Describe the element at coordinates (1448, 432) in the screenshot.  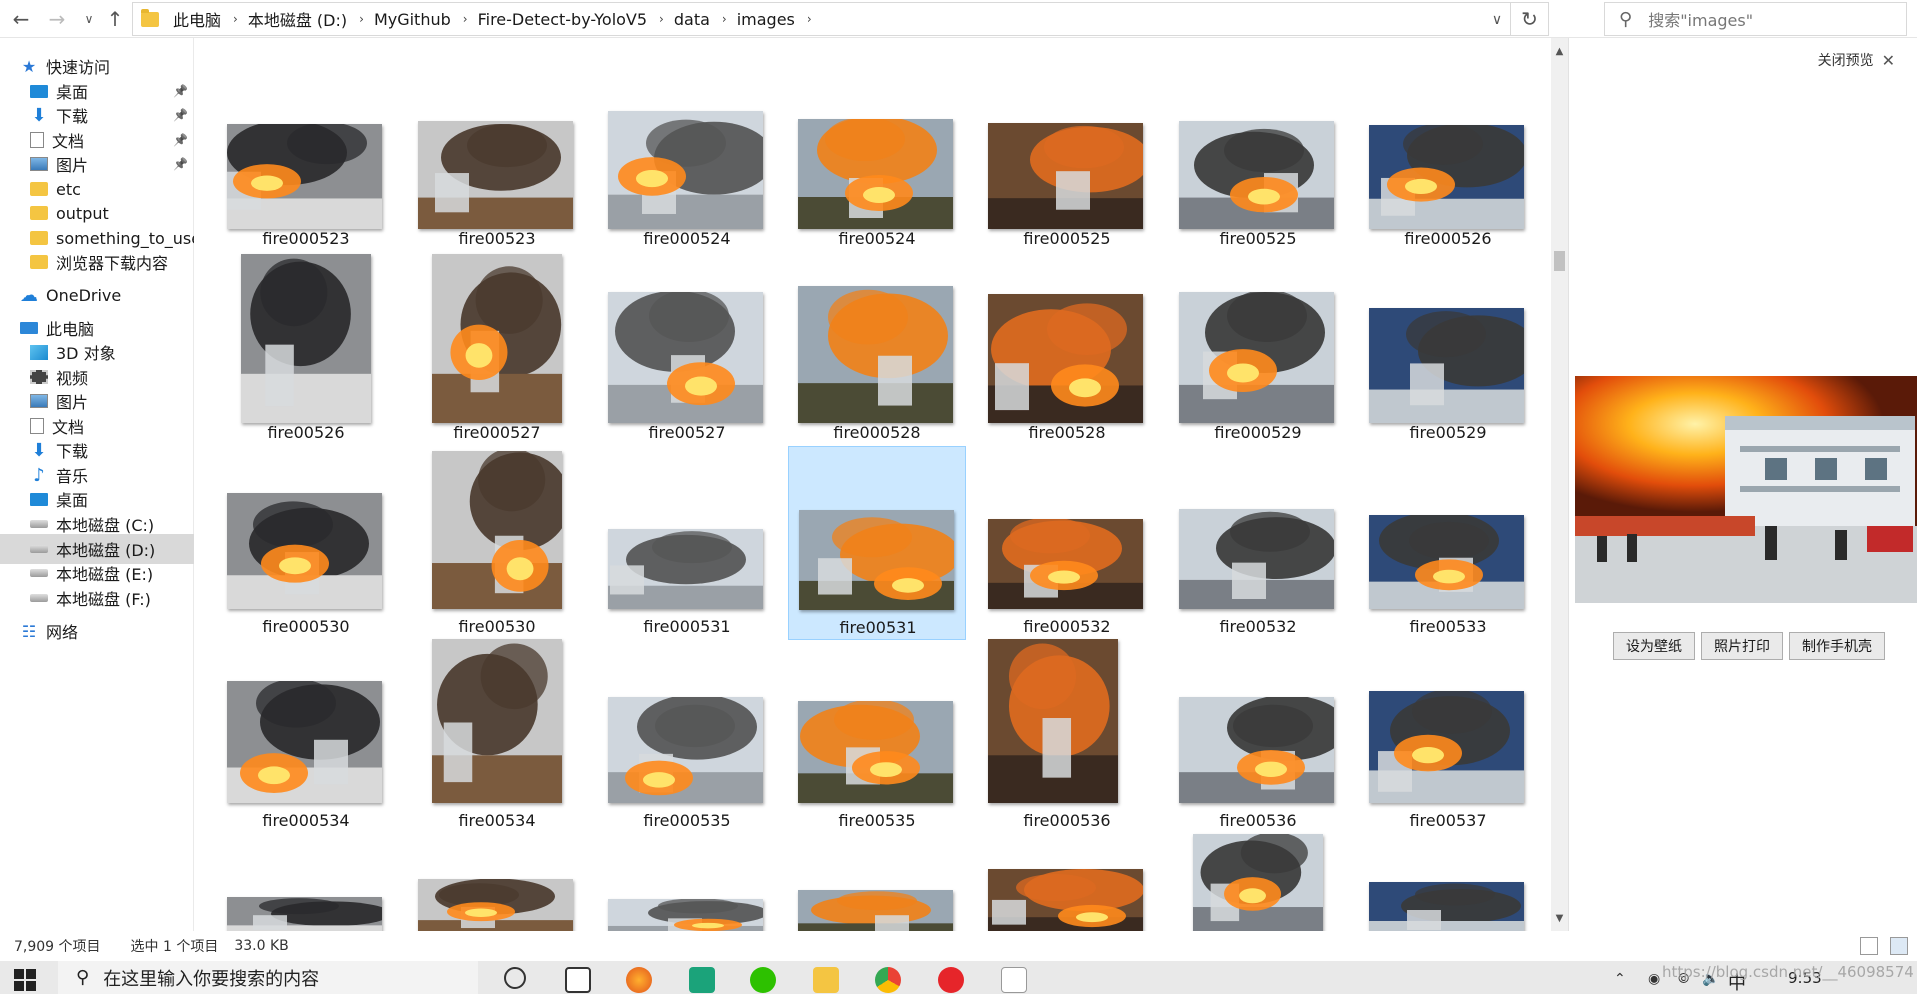
I see `file-name: fire00529` at that location.